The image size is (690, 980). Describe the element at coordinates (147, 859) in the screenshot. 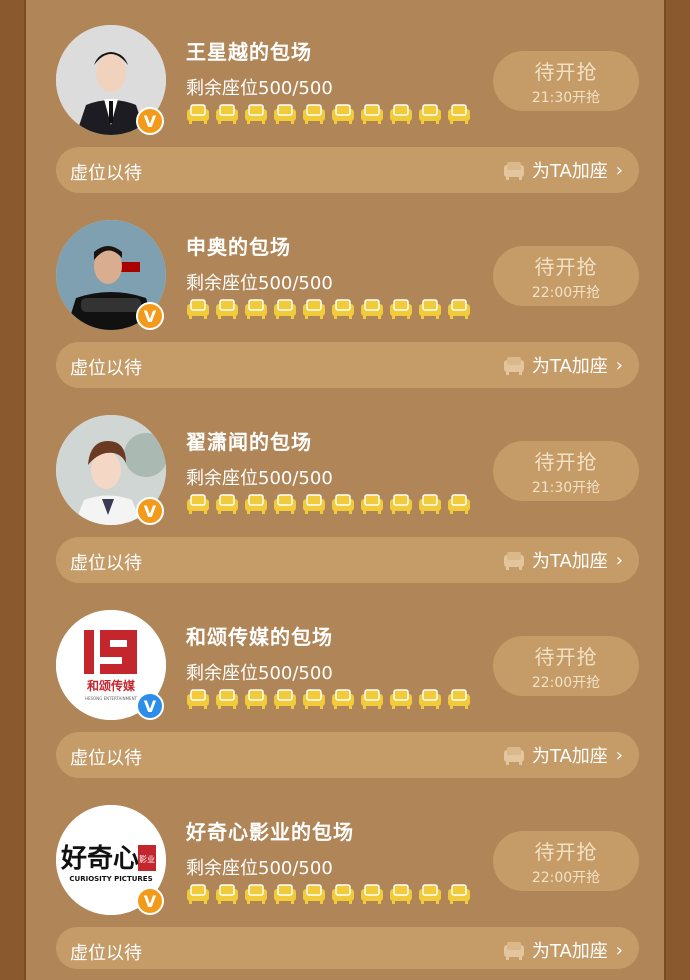

I see `svg-text: 影业` at that location.